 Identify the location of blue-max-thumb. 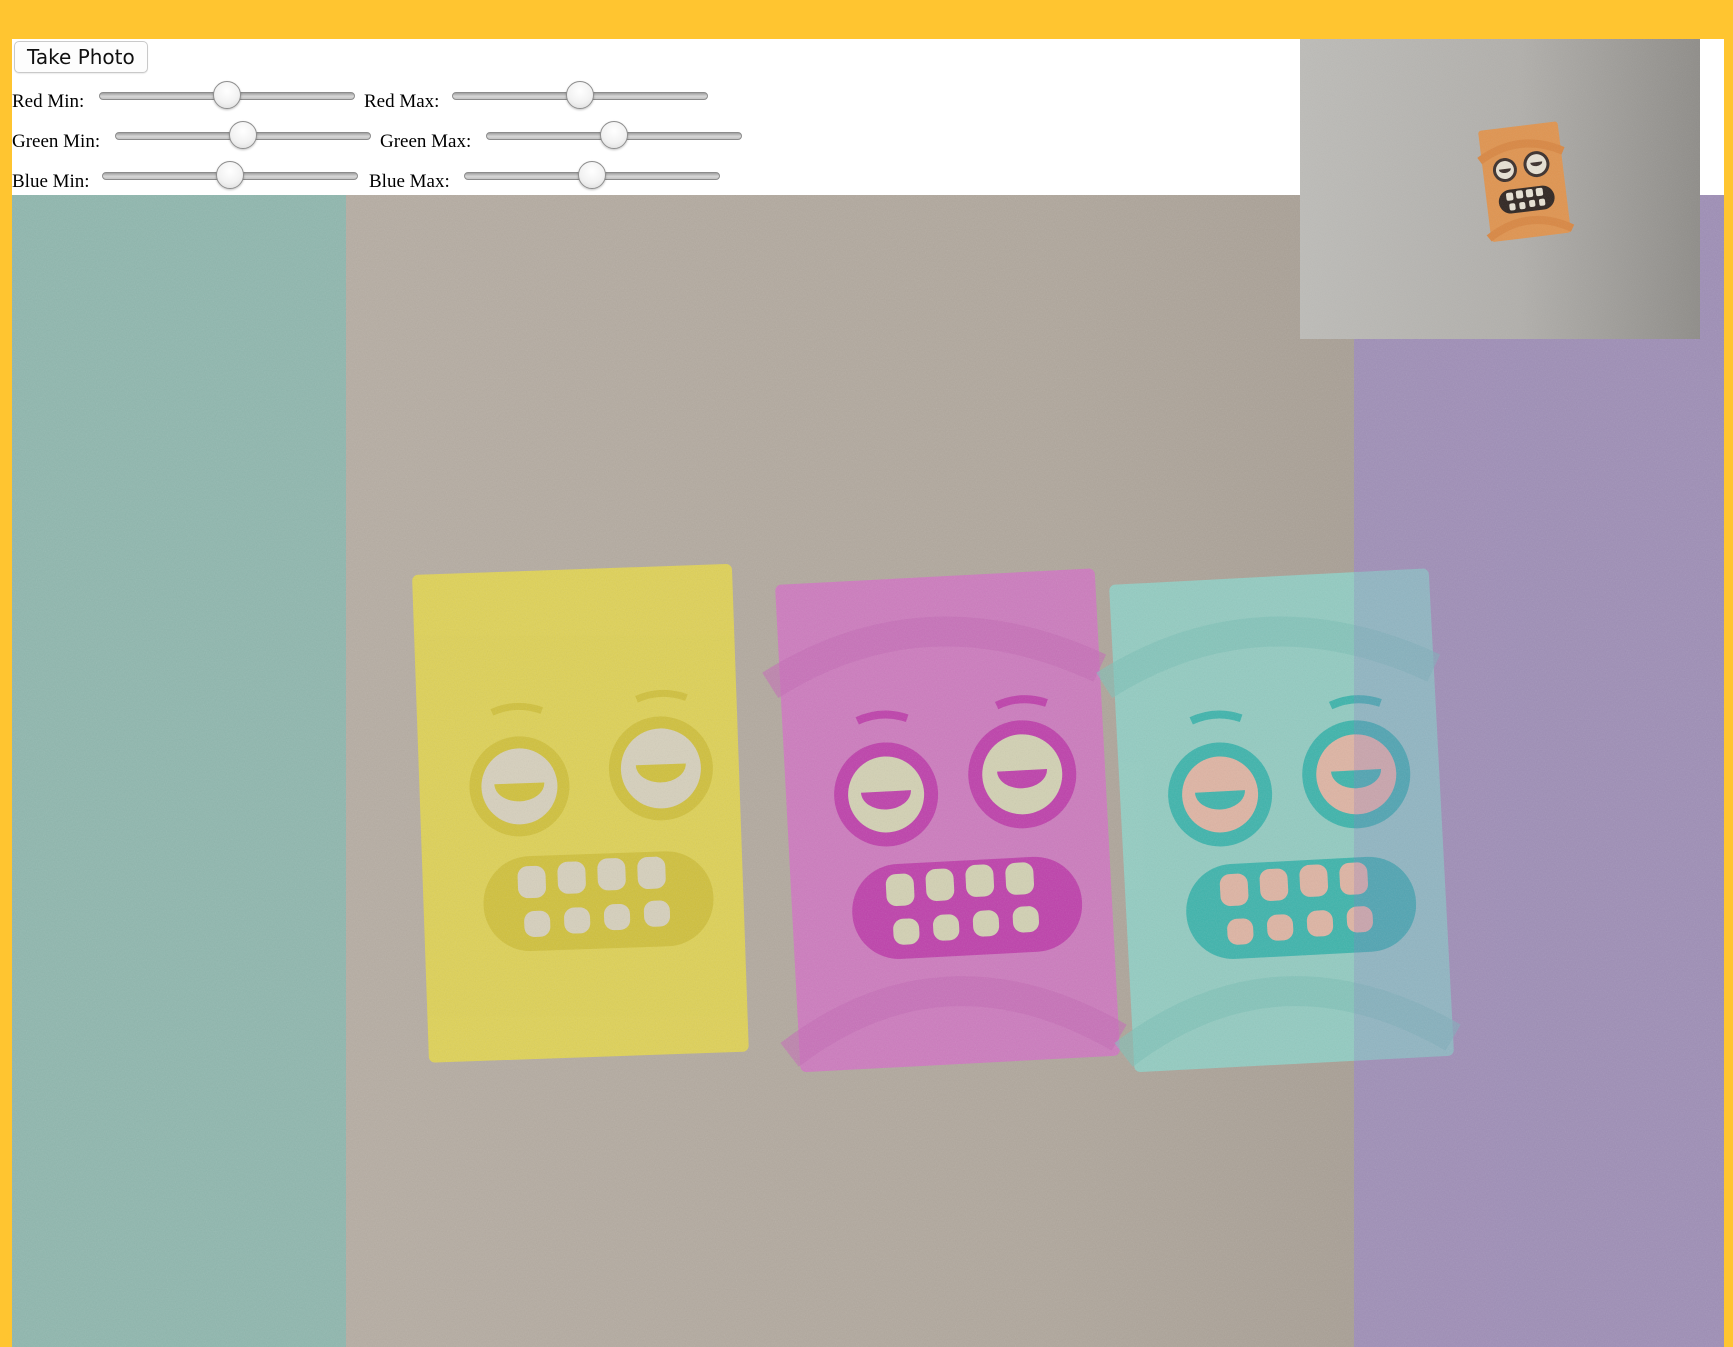
(592, 175).